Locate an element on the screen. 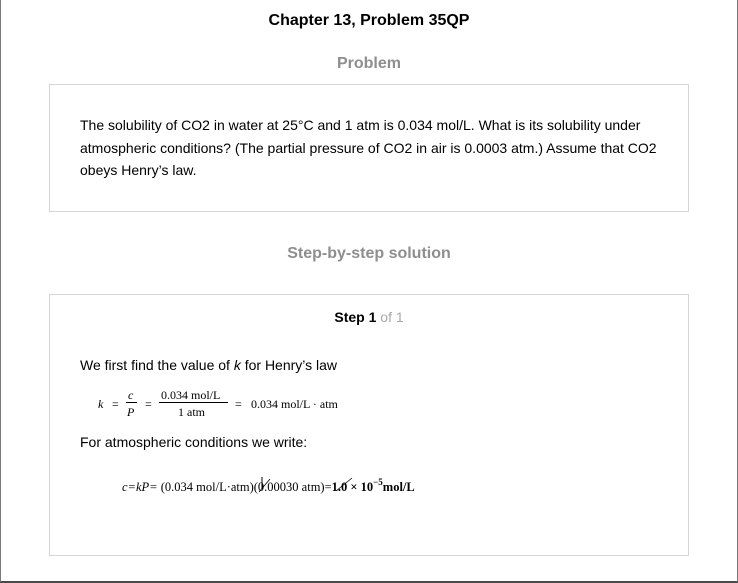 This screenshot has height=583, width=738. eq2-lhs: c=kP= is located at coordinates (140, 487).